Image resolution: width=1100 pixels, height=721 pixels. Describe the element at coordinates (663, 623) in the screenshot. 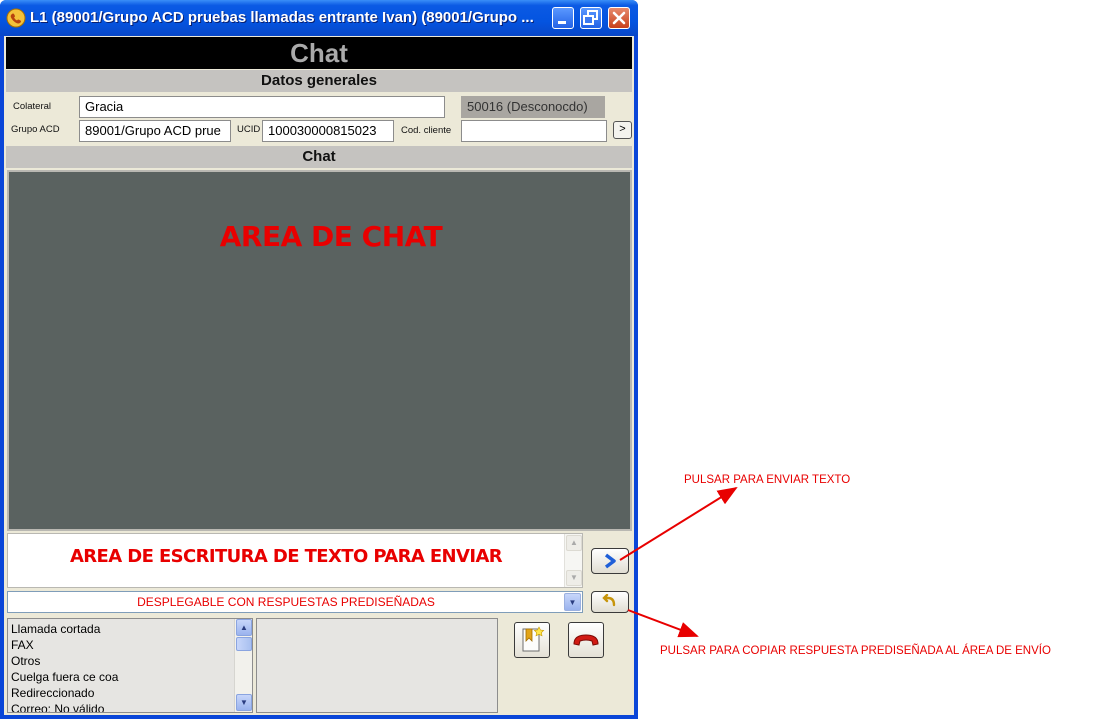

I see `copy-annotation-arrow` at that location.